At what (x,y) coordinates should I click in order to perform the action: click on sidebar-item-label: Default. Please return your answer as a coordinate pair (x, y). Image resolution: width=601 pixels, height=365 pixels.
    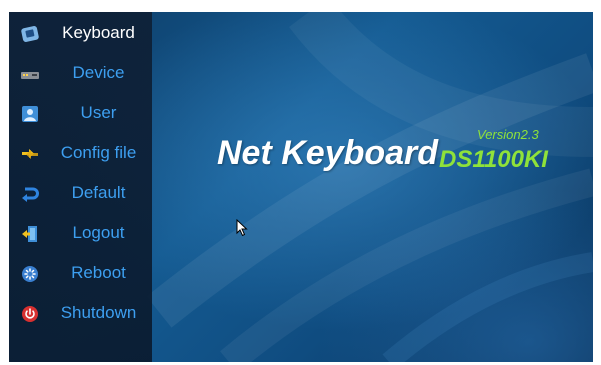
    Looking at the image, I should click on (98, 192).